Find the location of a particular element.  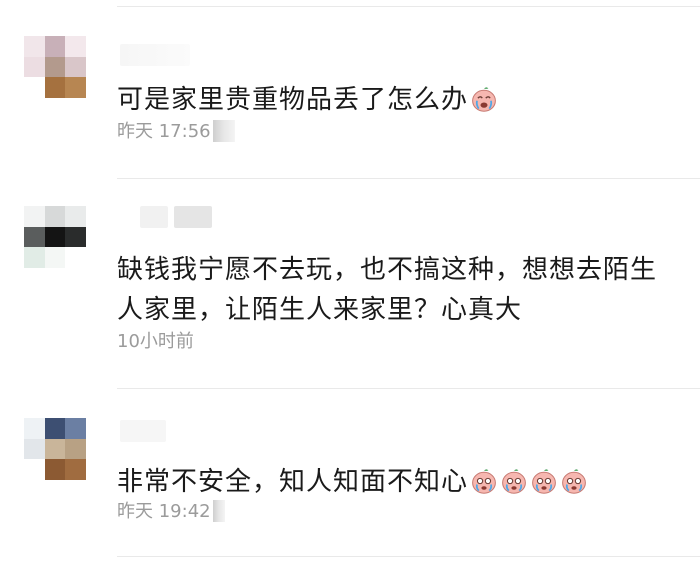

comment-time: 10小时前 is located at coordinates (155, 341).